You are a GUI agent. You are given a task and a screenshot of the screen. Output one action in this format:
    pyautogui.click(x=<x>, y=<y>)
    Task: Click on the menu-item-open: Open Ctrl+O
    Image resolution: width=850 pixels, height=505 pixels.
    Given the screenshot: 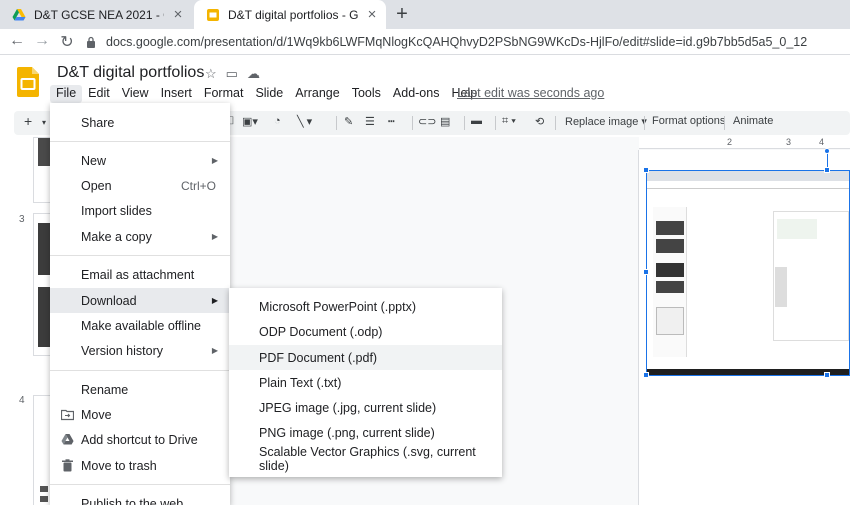 What is the action you would take?
    pyautogui.click(x=140, y=185)
    